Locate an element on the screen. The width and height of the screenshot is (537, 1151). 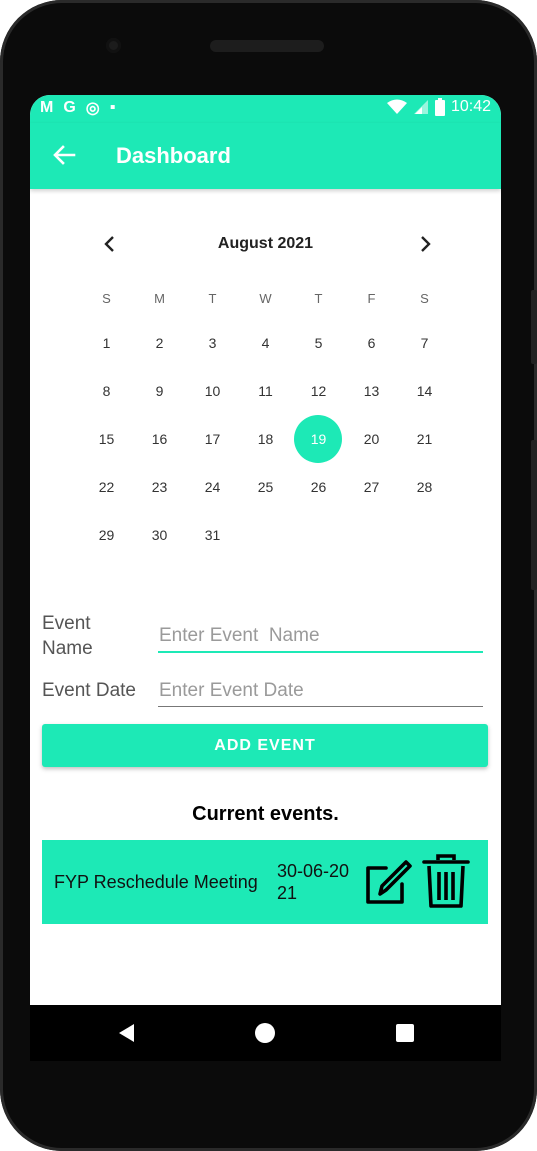
nav-recents-icon is located at coordinates (405, 1033).